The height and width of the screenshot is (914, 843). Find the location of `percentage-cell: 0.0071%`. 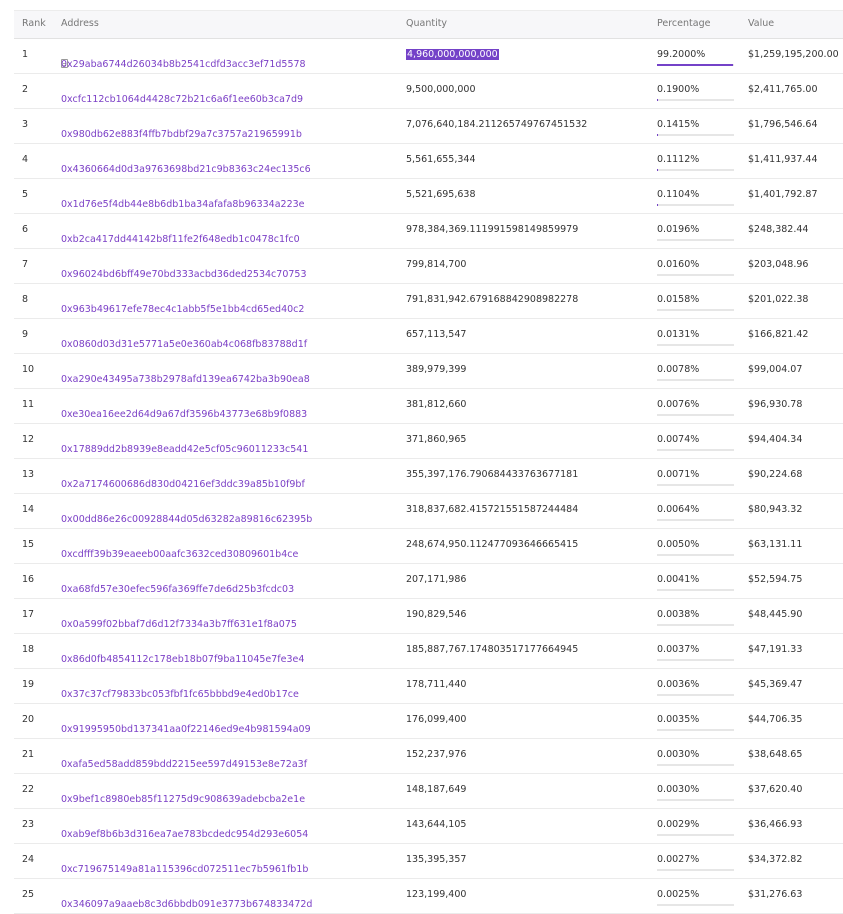

percentage-cell: 0.0071% is located at coordinates (678, 474).